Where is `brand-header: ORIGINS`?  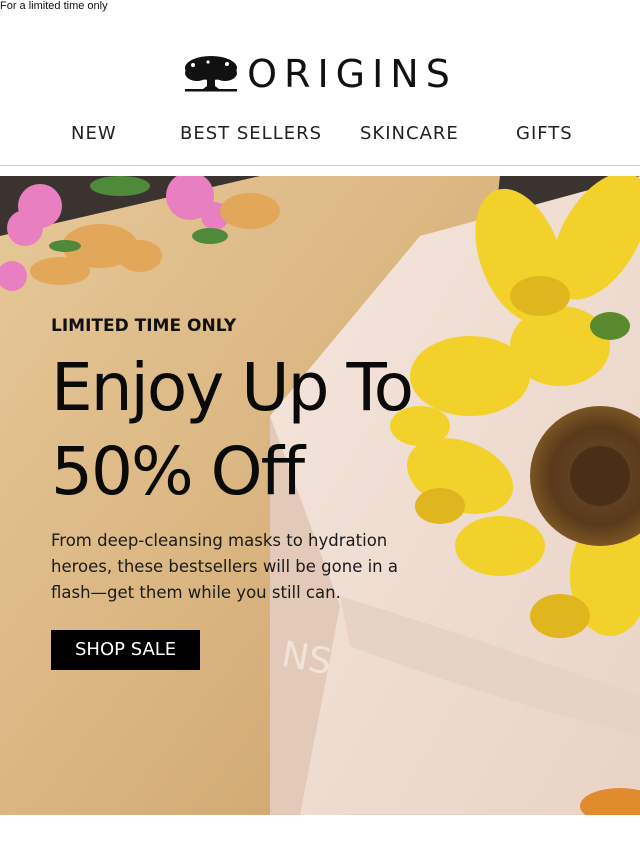 brand-header: ORIGINS is located at coordinates (320, 74).